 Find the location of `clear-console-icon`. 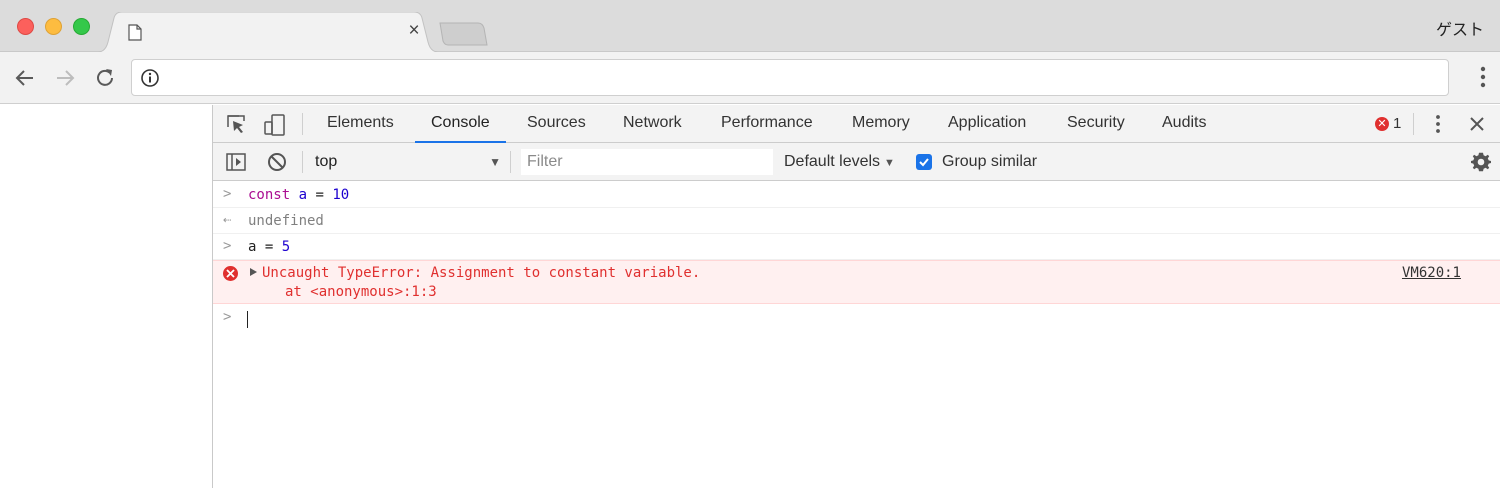

clear-console-icon is located at coordinates (277, 162).